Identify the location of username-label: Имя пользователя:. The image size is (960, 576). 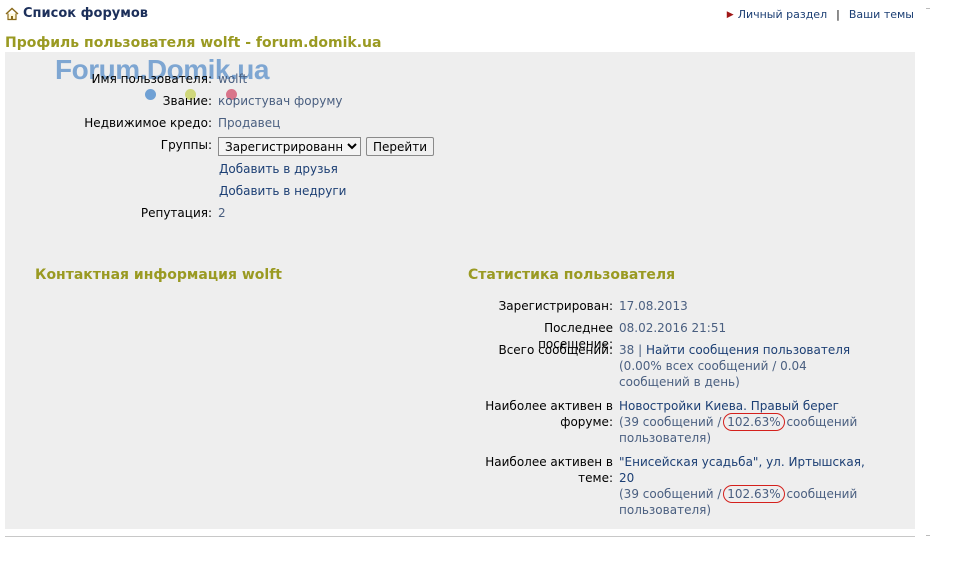
(151, 79).